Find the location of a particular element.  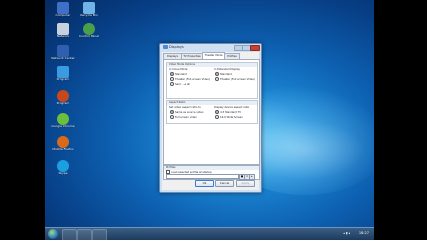

aspect-option-same-source: Same as source video is located at coordinates (186, 112).